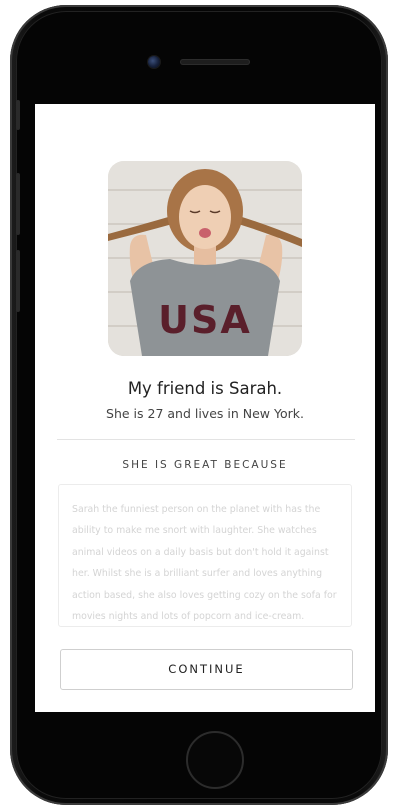  Describe the element at coordinates (154, 62) in the screenshot. I see `front-camera-icon` at that location.